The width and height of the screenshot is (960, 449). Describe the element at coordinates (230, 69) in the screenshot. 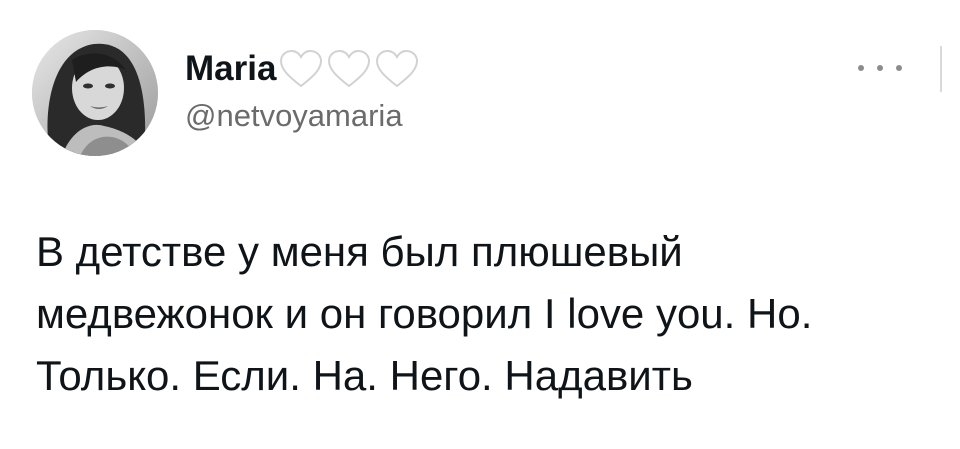

I see `display-name: Maria` at that location.